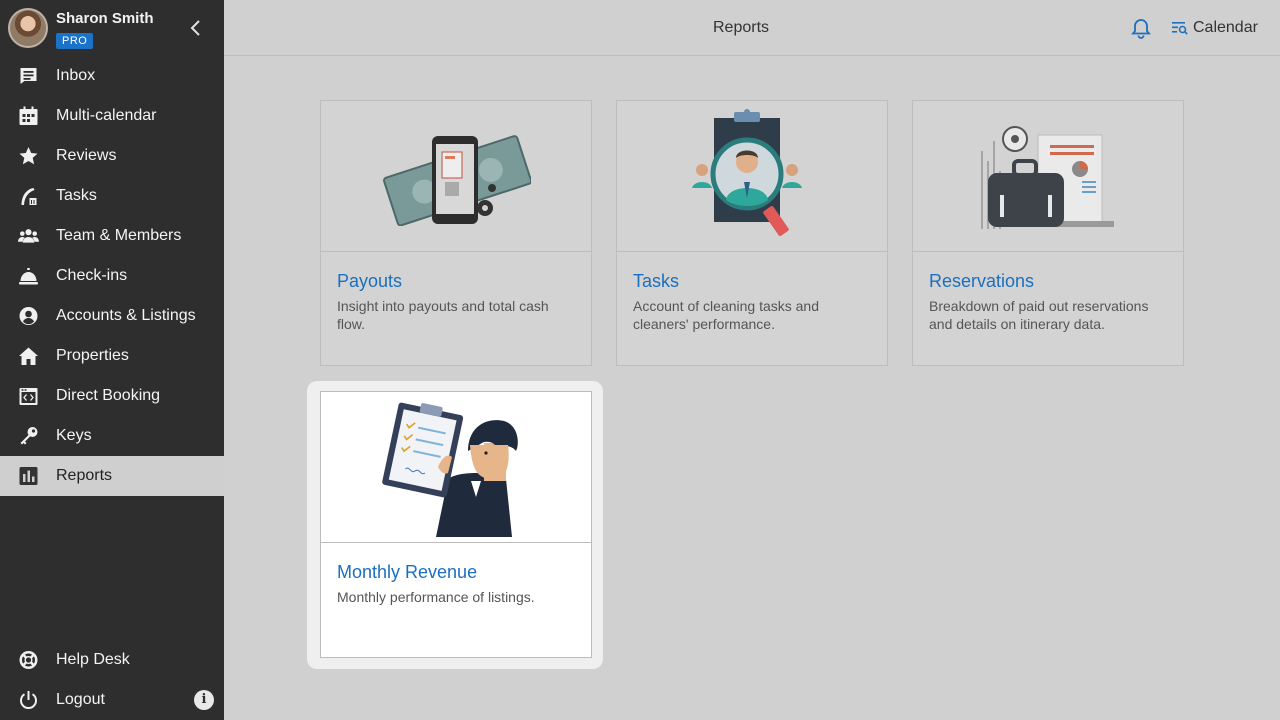  What do you see at coordinates (656, 281) in the screenshot?
I see `card-title: Tasks` at bounding box center [656, 281].